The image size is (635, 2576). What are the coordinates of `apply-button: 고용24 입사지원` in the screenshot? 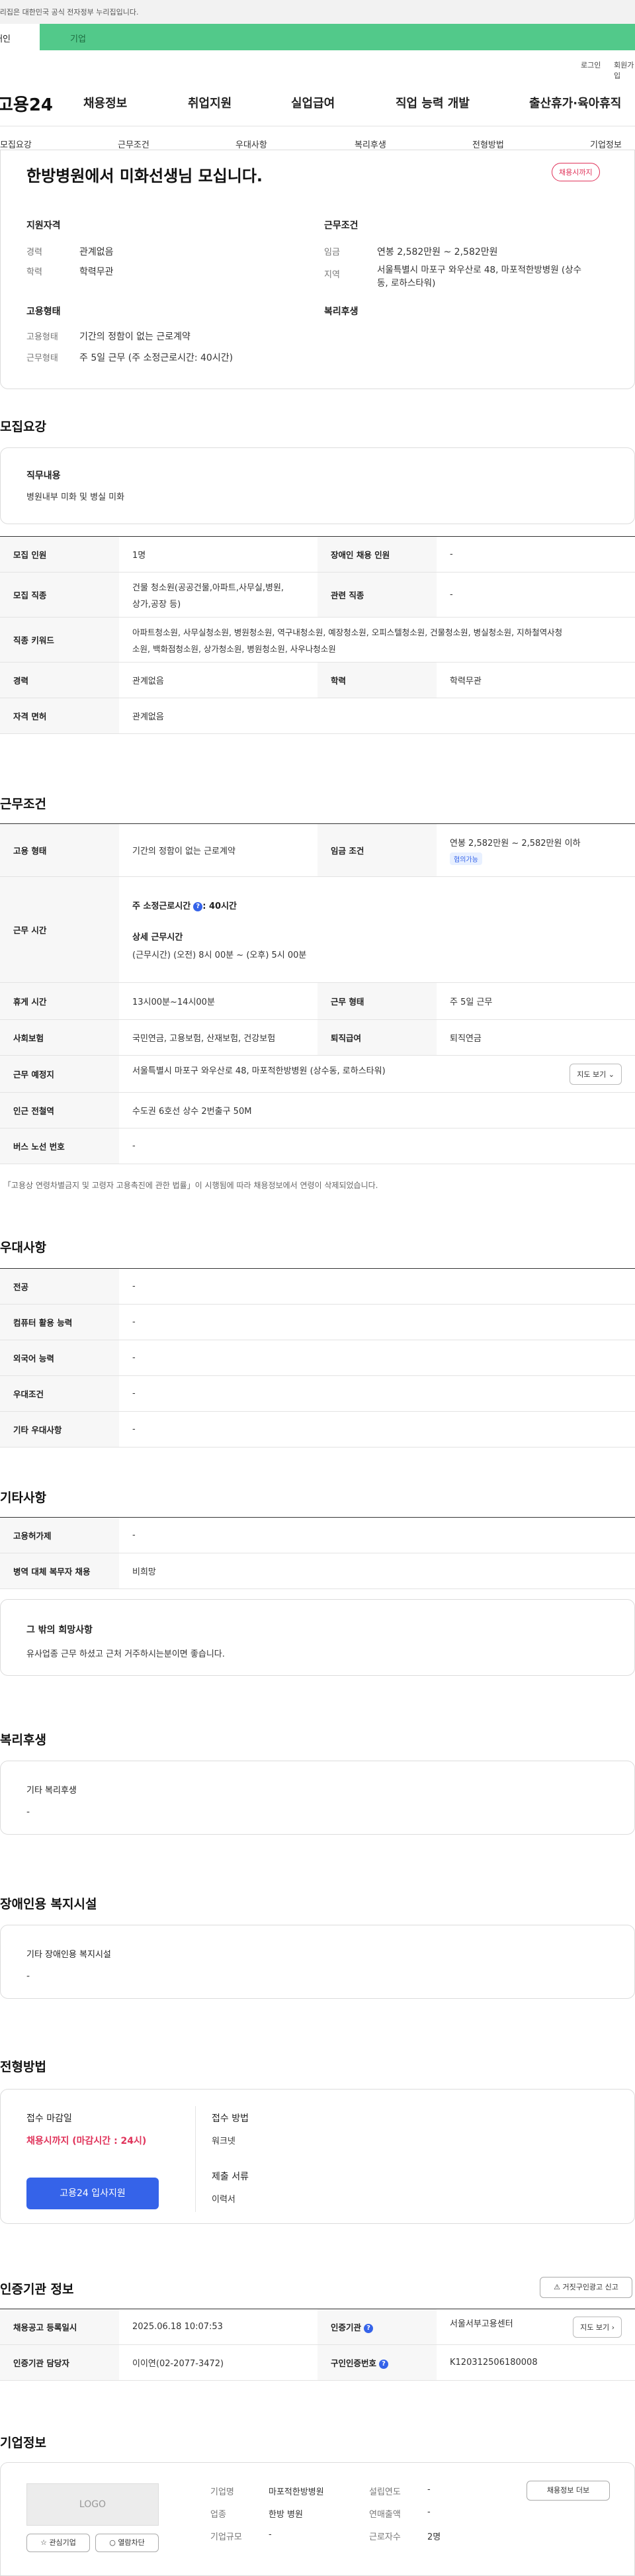 It's located at (93, 2193).